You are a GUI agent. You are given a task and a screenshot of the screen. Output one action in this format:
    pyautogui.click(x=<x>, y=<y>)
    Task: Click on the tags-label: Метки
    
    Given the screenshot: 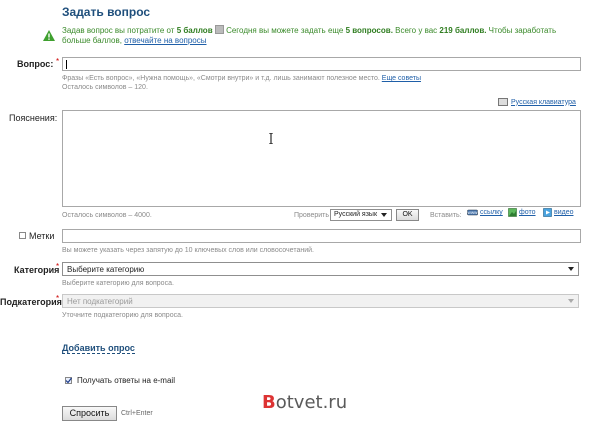 What is the action you would take?
    pyautogui.click(x=42, y=236)
    